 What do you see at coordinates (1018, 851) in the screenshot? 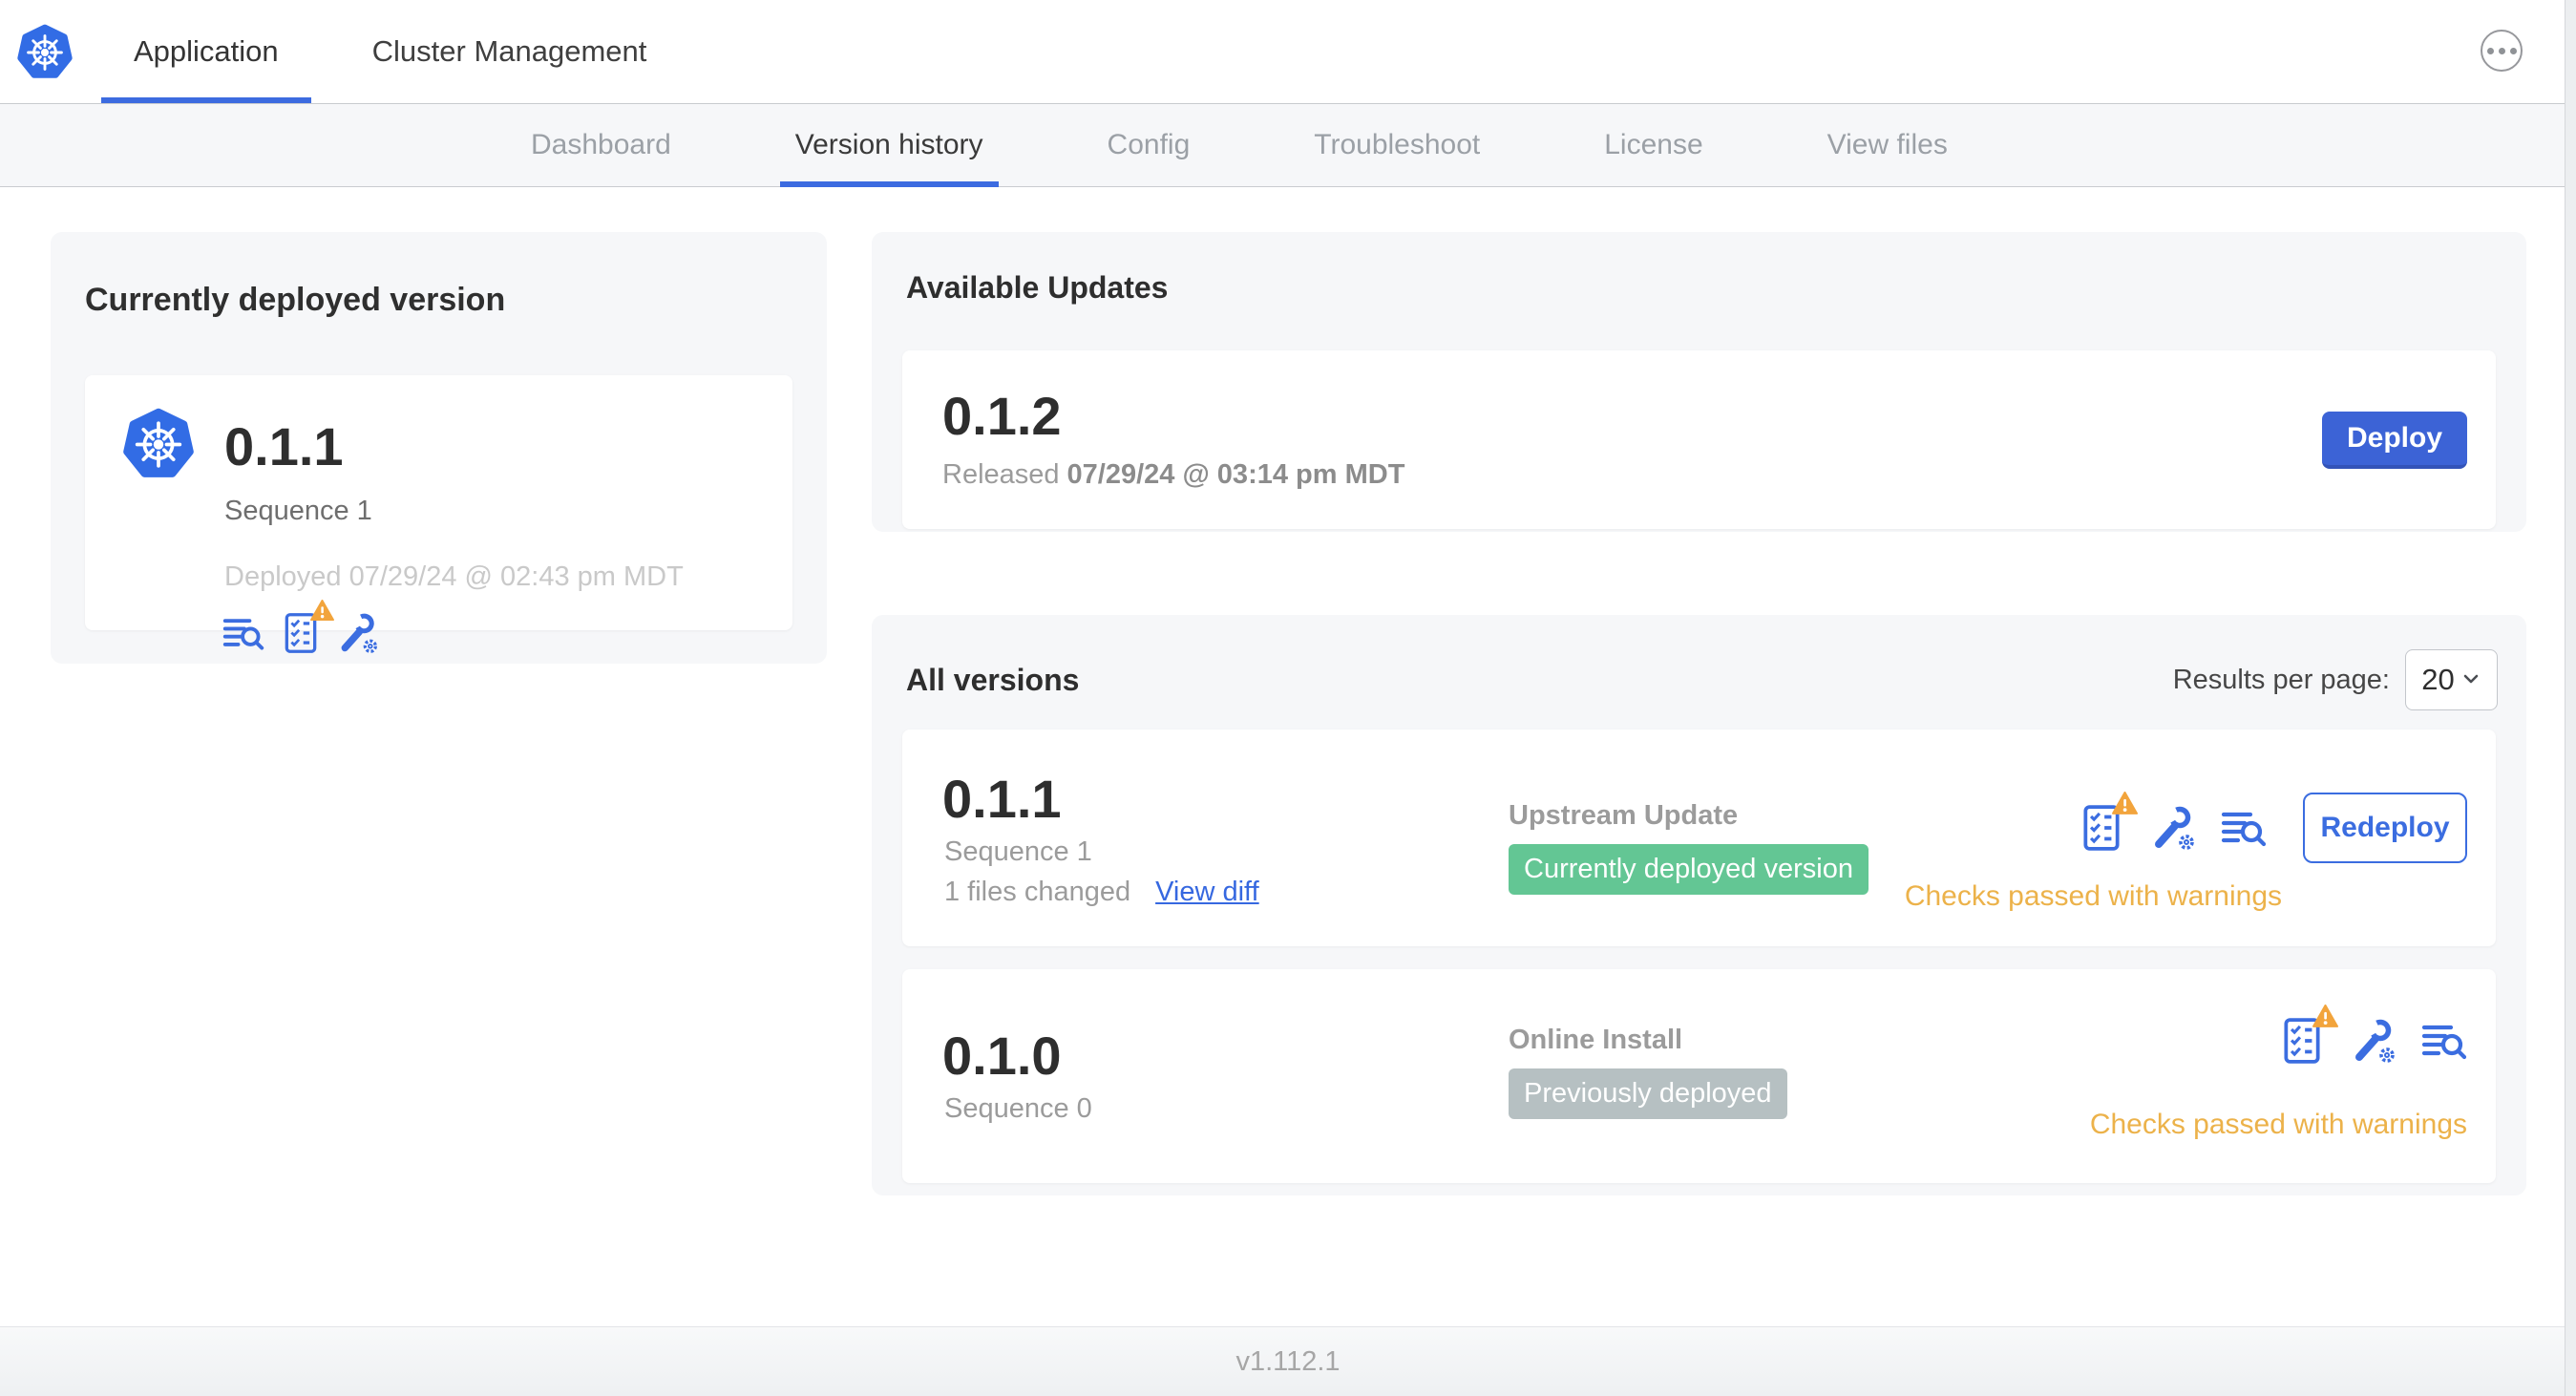
I see `version-sequence: Sequence 1` at bounding box center [1018, 851].